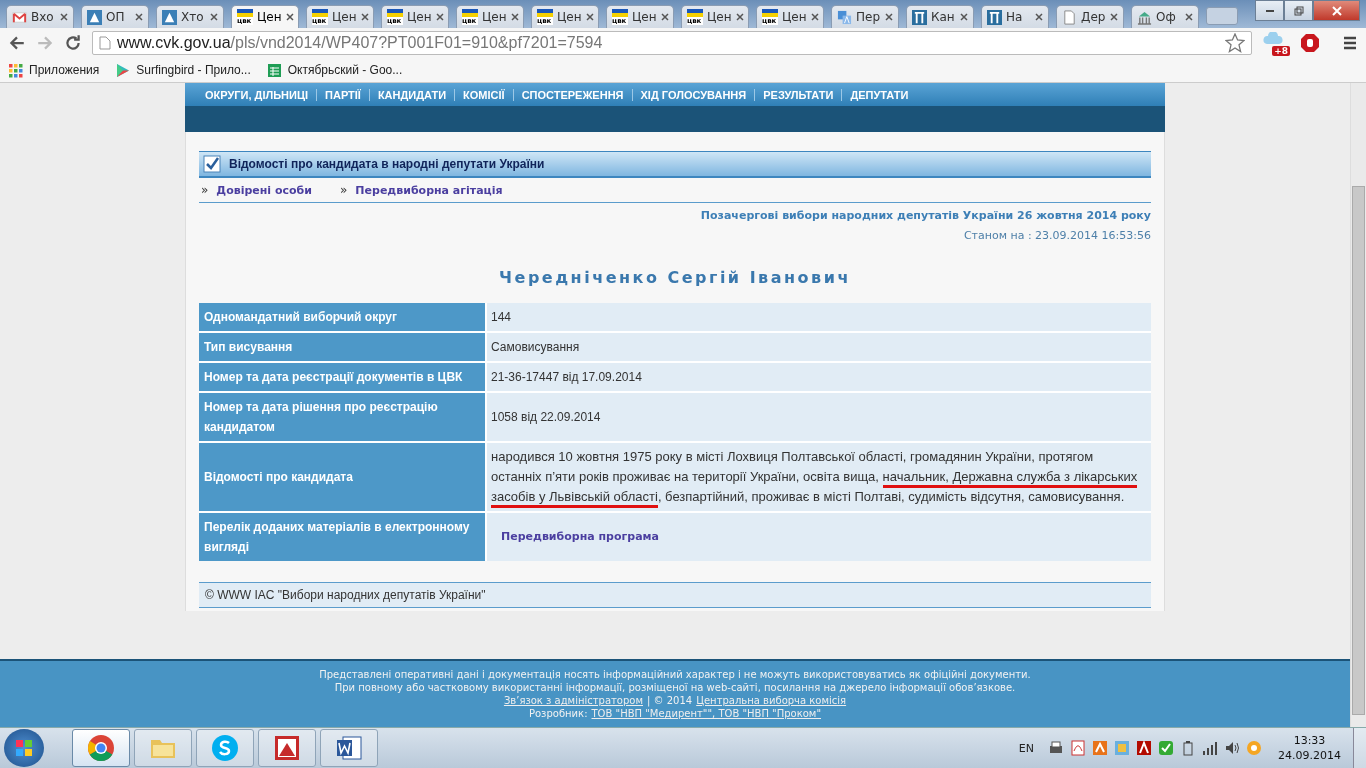 The width and height of the screenshot is (1366, 768). Describe the element at coordinates (675, 687) in the screenshot. I see `disclaimer-text: При повному або частковому використанні інформації, розміщеної на web-сайті, посилання на джерело інформації обов’язкове.` at that location.